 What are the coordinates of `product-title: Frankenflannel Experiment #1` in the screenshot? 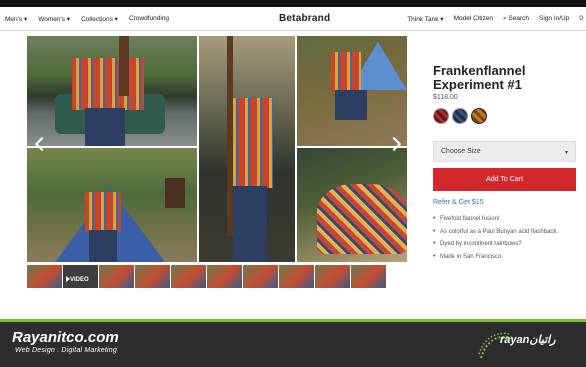 It's located at (479, 77).